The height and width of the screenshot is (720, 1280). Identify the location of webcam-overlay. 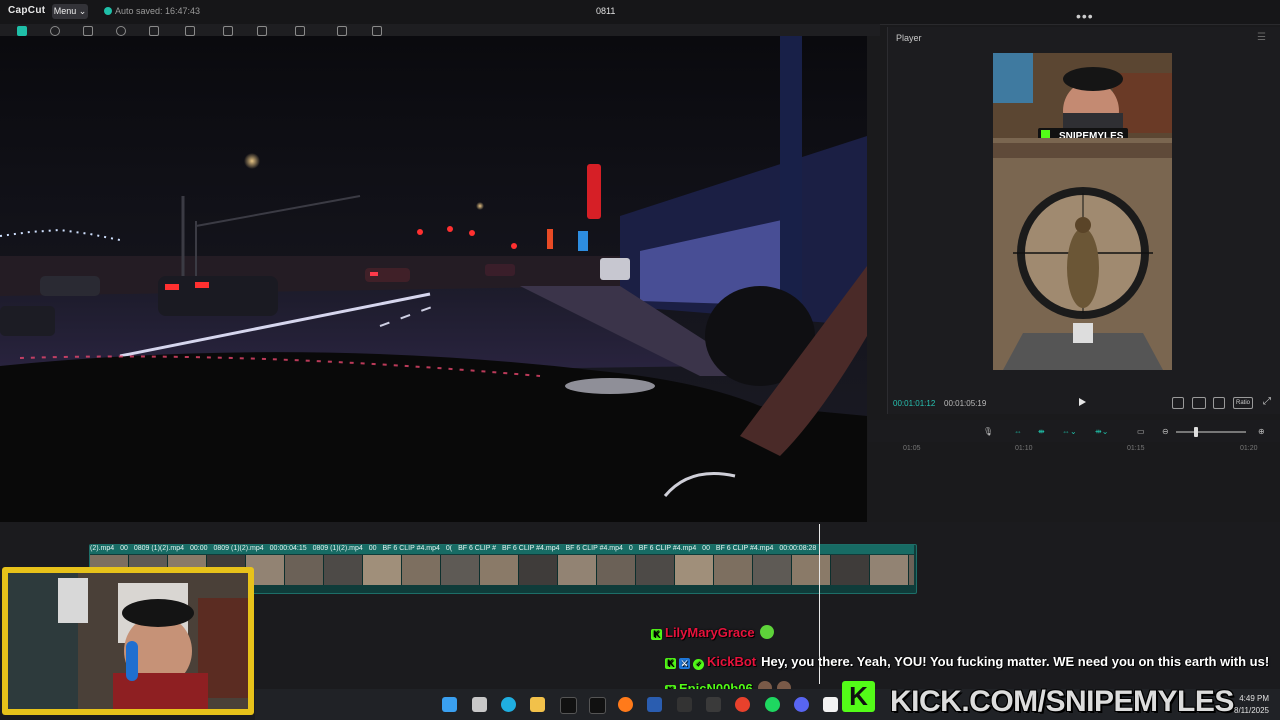
(128, 641).